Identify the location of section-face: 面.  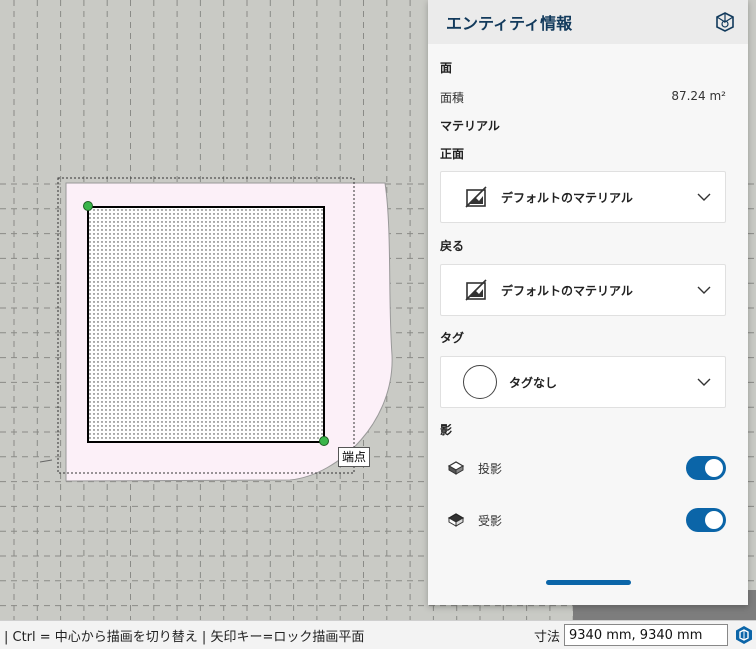
(446, 68).